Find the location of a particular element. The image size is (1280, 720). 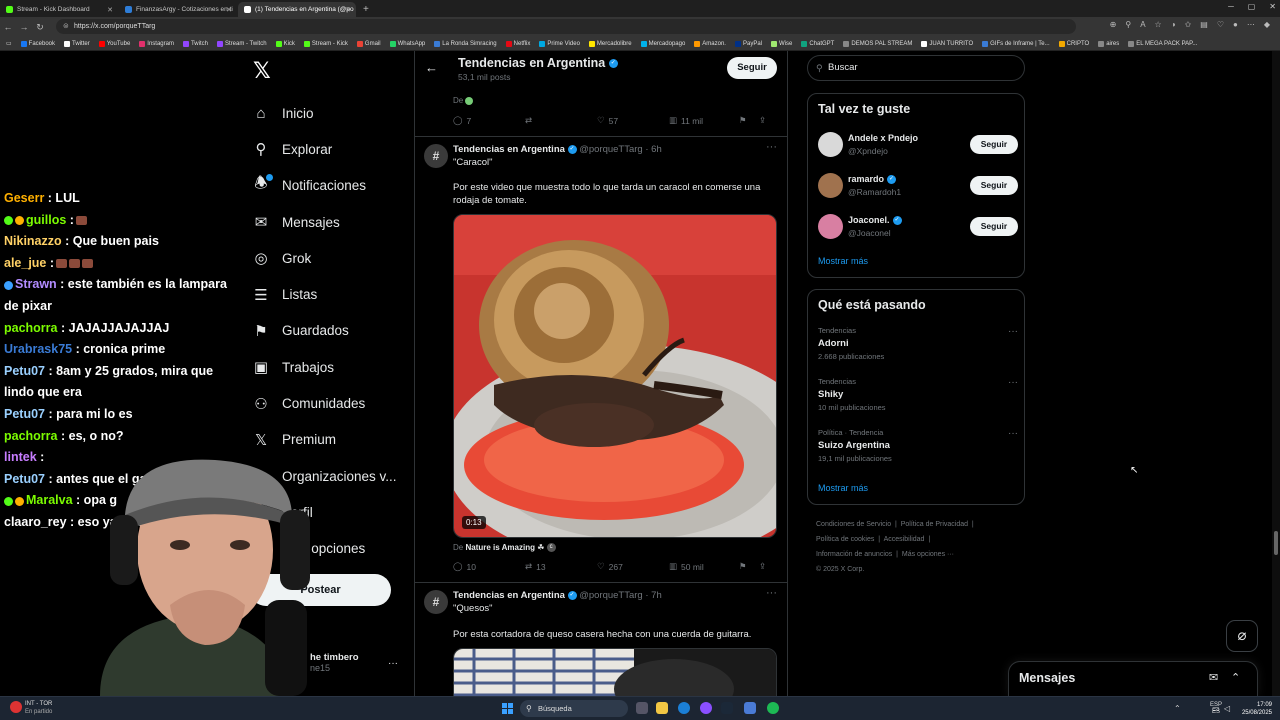

volume-icon: ◁ is located at coordinates (1227, 708).